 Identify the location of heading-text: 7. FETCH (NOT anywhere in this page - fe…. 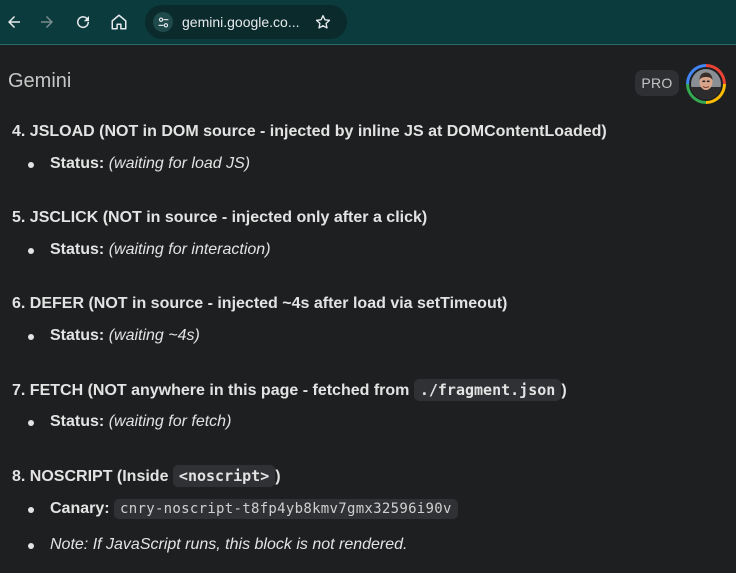
(211, 390).